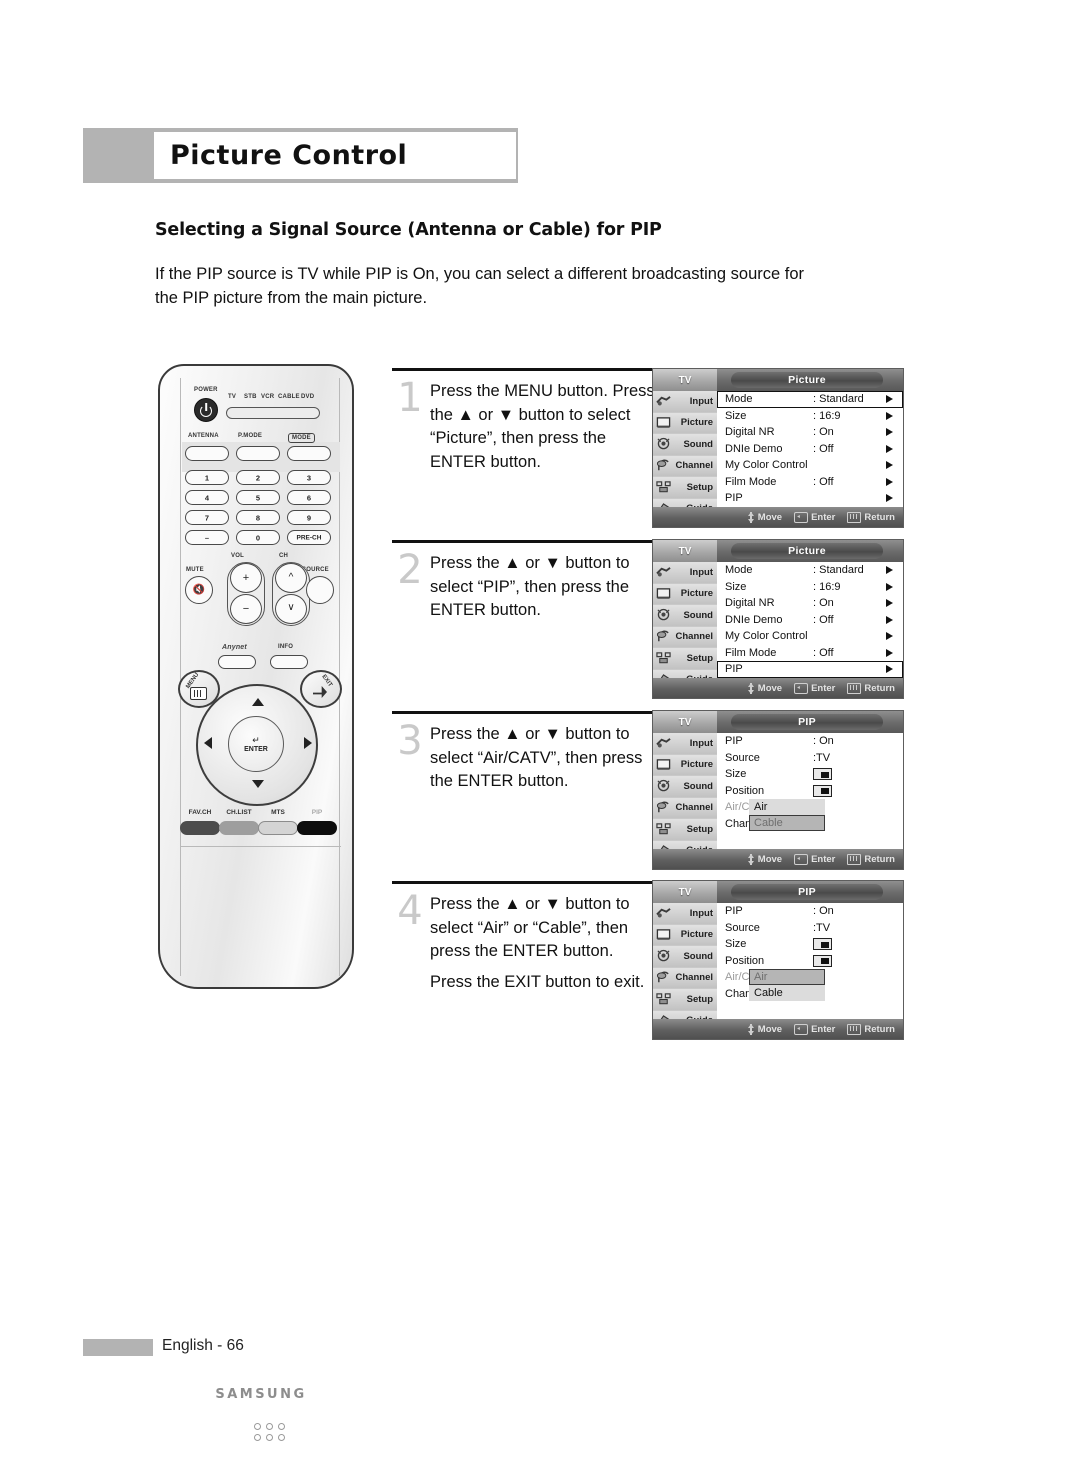 The height and width of the screenshot is (1473, 1080). What do you see at coordinates (308, 743) in the screenshot?
I see `dpad-right-icon` at bounding box center [308, 743].